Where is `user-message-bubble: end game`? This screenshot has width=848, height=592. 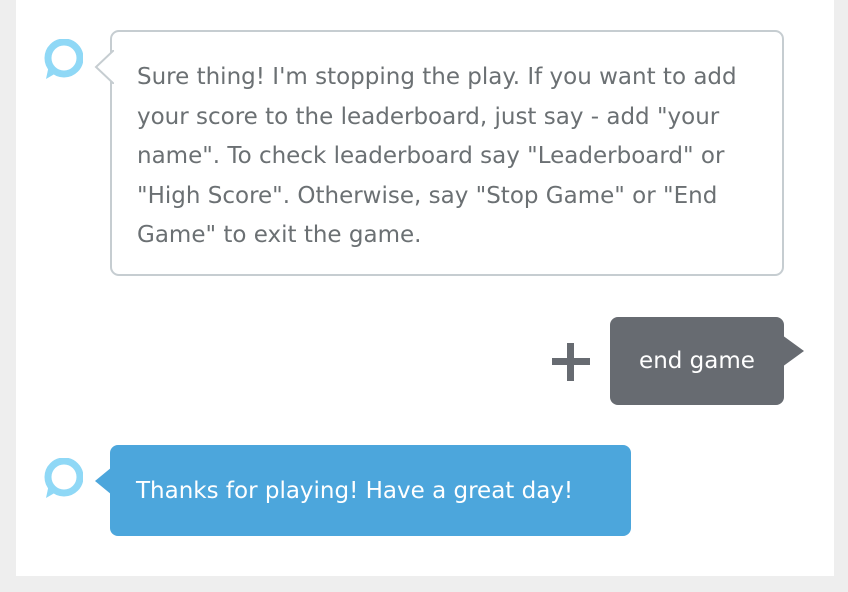 user-message-bubble: end game is located at coordinates (707, 361).